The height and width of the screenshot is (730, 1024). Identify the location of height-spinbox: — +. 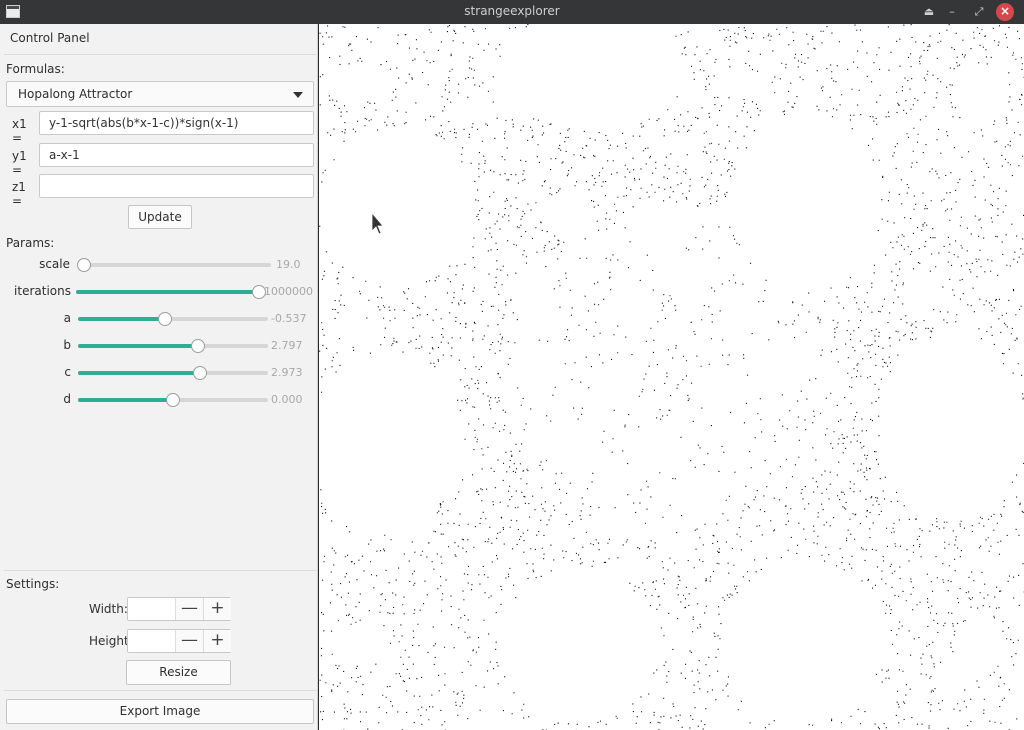
(179, 641).